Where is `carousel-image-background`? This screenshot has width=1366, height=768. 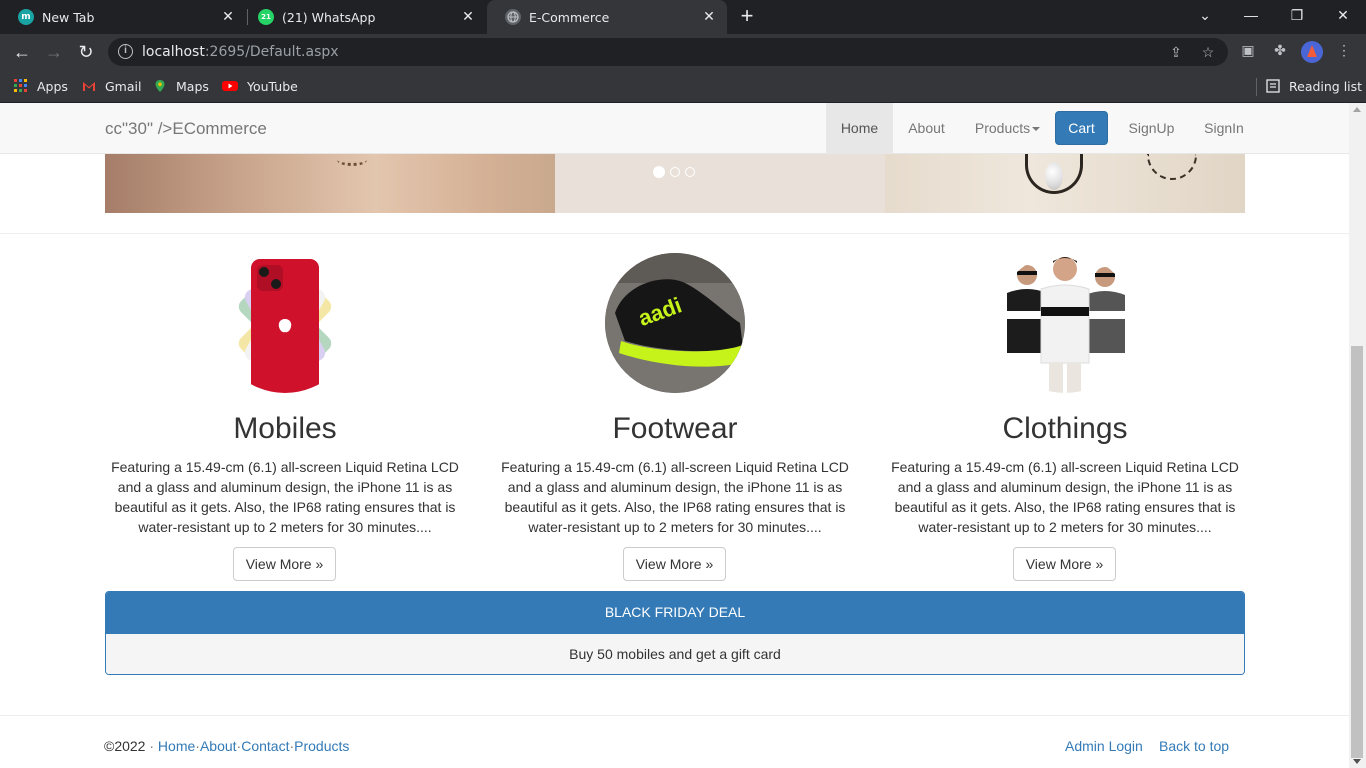 carousel-image-background is located at coordinates (720, 183).